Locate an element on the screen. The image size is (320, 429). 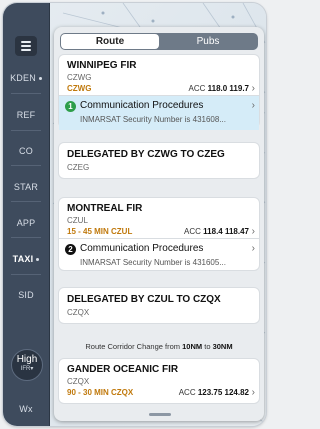
sidebar-item-label: CO is located at coordinates (26, 151).